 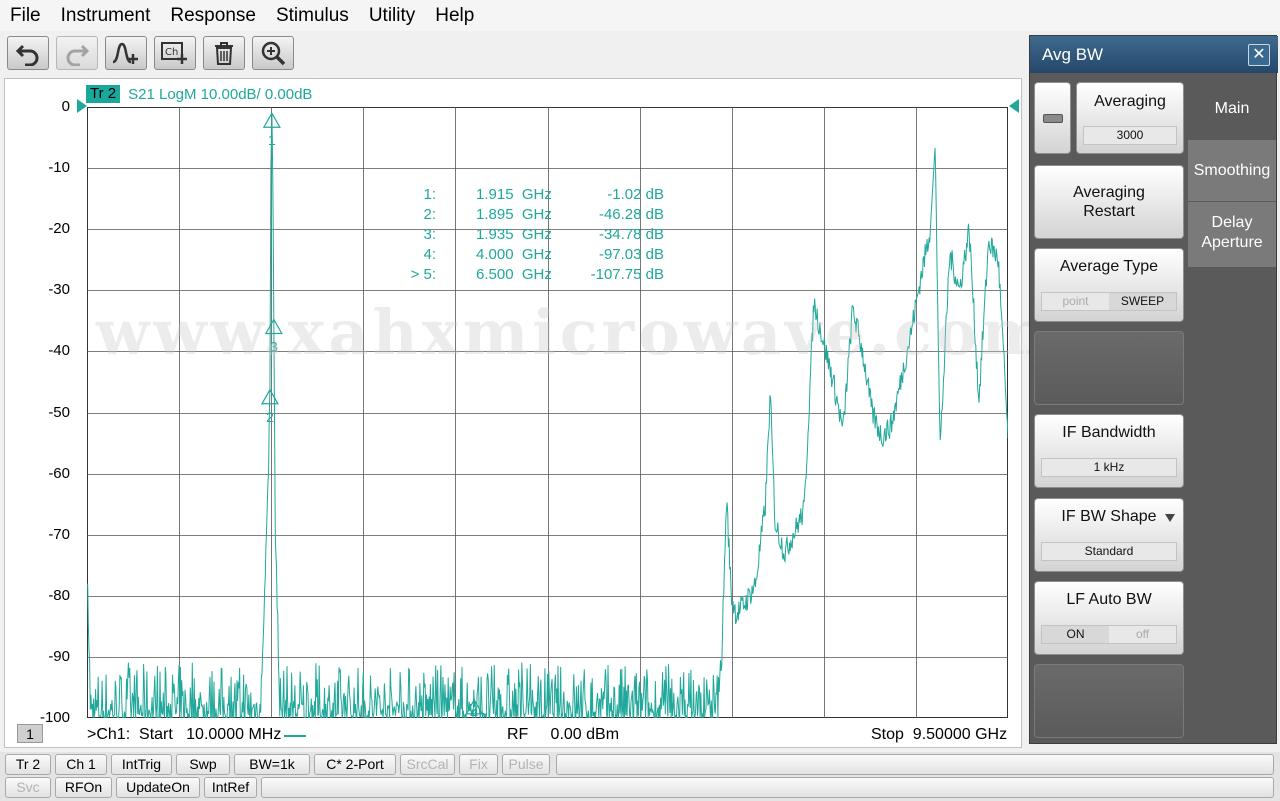 I want to click on delete-button, so click(x=224, y=53).